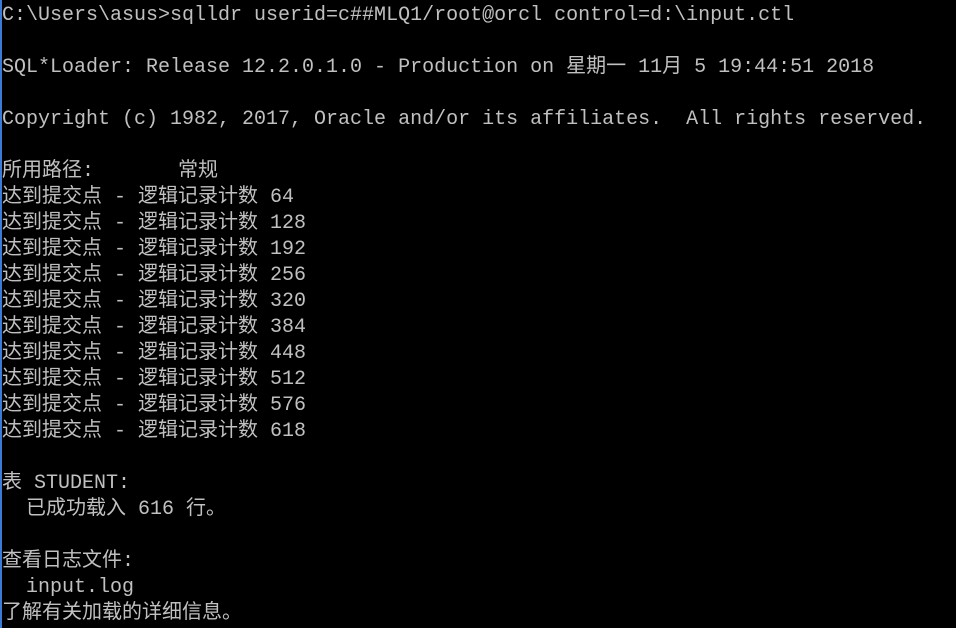  Describe the element at coordinates (154, 249) in the screenshot. I see `console-line: 达到提交点 - 逻辑记录计数 192` at that location.